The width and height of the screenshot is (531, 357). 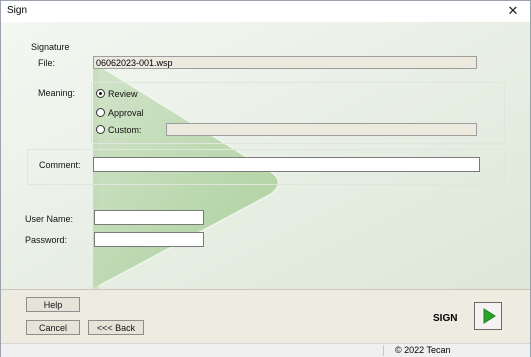 I want to click on custom-radio, so click(x=100, y=129).